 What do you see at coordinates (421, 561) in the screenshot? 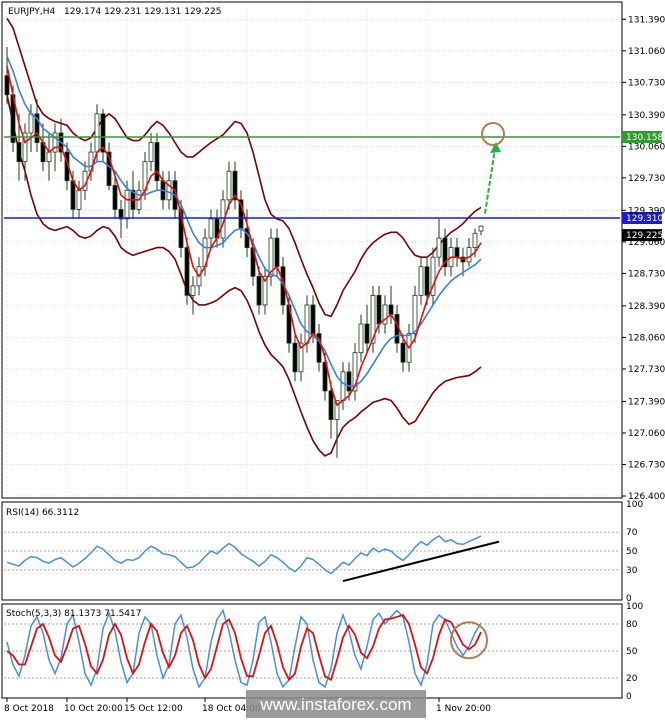
I see `rsi-trendline` at bounding box center [421, 561].